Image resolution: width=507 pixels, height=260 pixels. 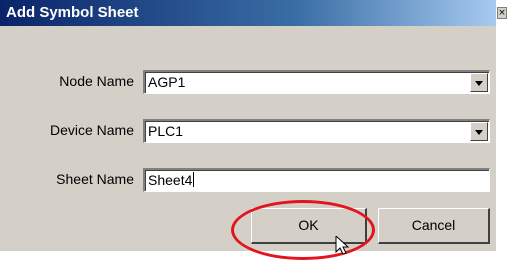 What do you see at coordinates (194, 179) in the screenshot?
I see `text-caret` at bounding box center [194, 179].